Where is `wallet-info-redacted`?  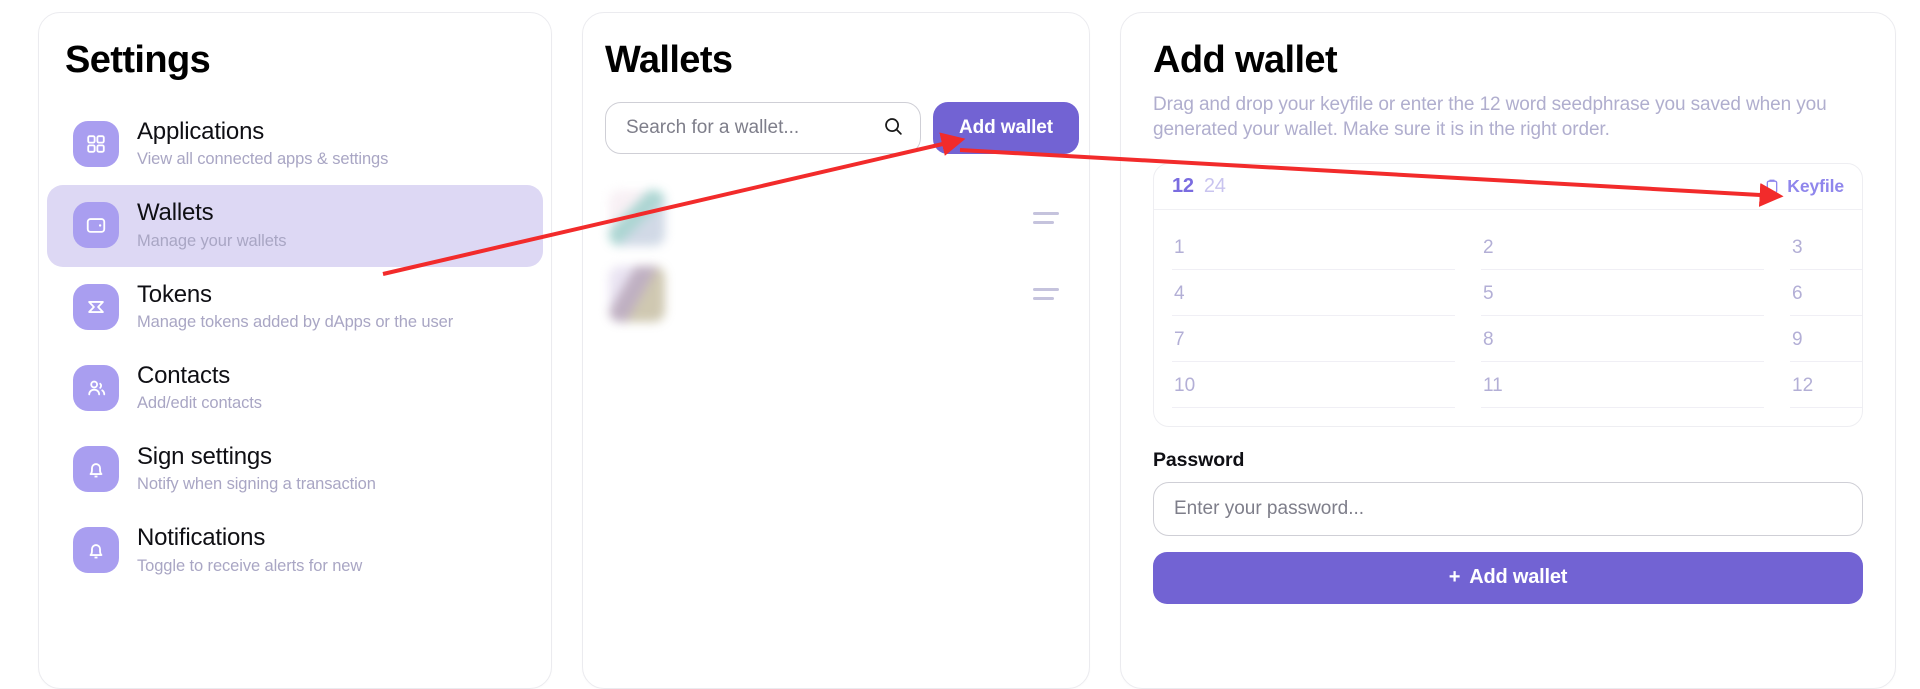 wallet-info-redacted is located at coordinates (849, 294).